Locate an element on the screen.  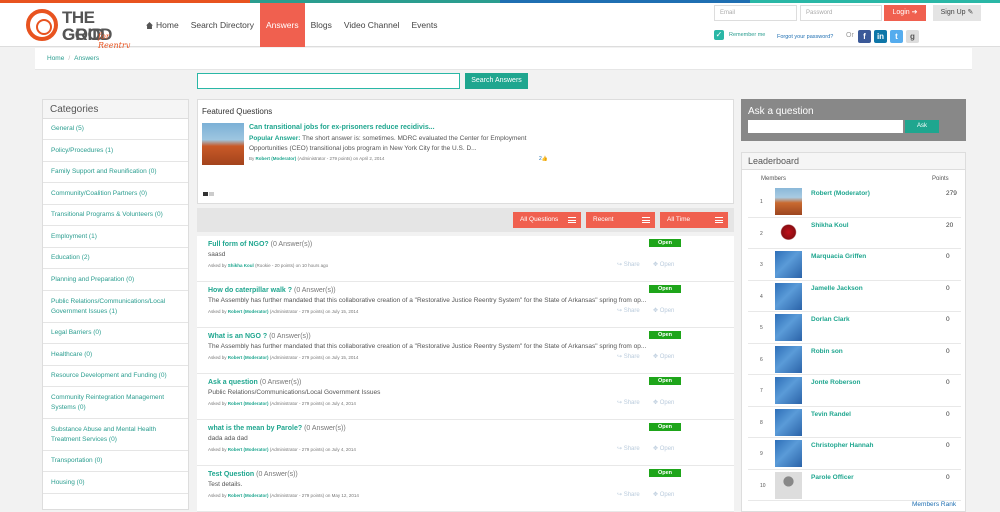
question-title-line: What is an NGO ? (0 Answer(s)) is located at coordinates (259, 336).